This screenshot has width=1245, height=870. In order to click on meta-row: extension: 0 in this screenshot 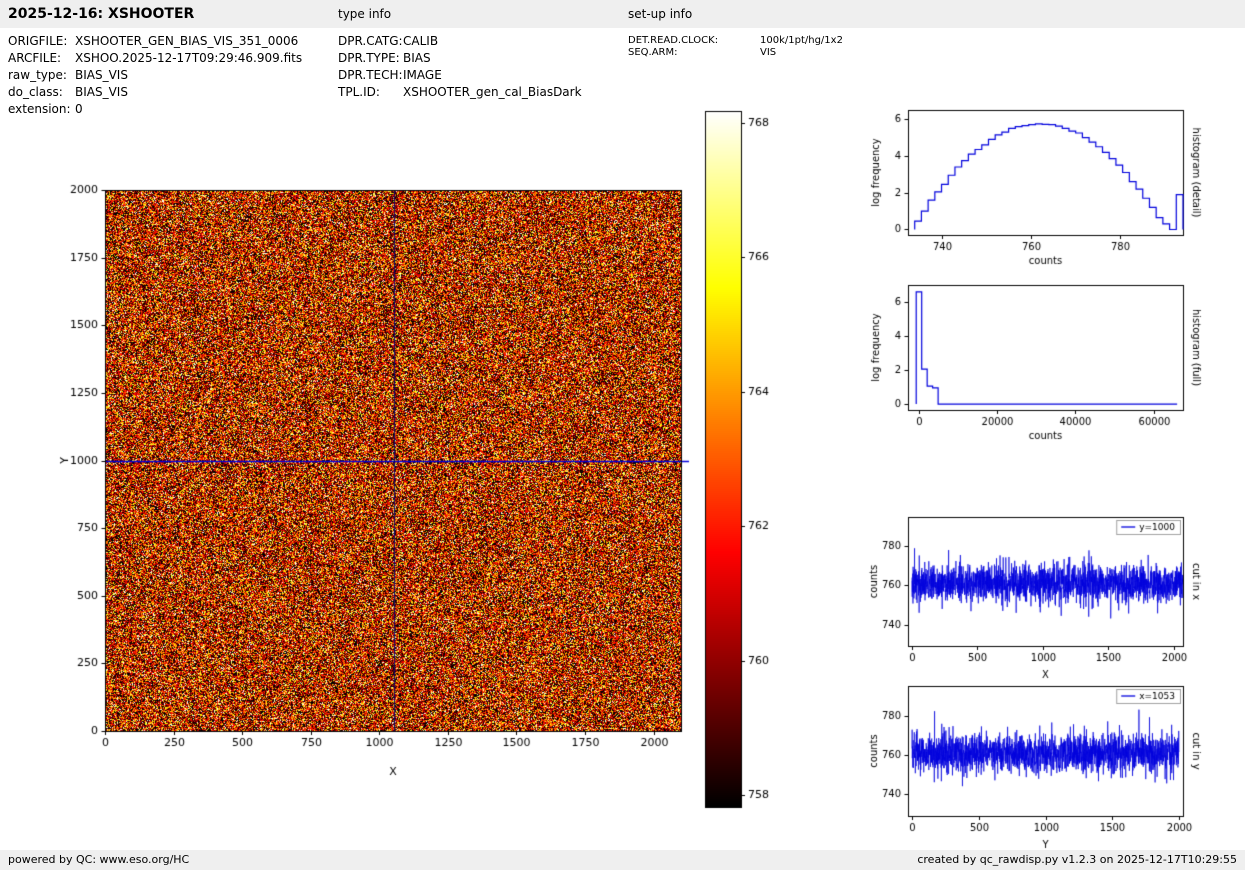, I will do `click(155, 109)`.